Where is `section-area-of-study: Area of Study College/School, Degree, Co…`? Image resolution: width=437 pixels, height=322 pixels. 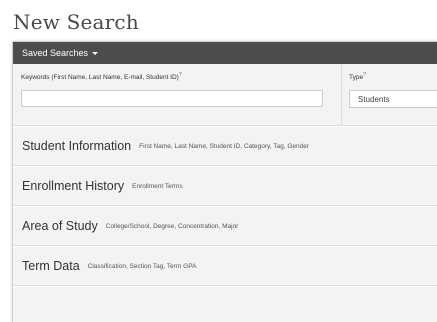 section-area-of-study: Area of Study College/School, Degree, Co… is located at coordinates (225, 226).